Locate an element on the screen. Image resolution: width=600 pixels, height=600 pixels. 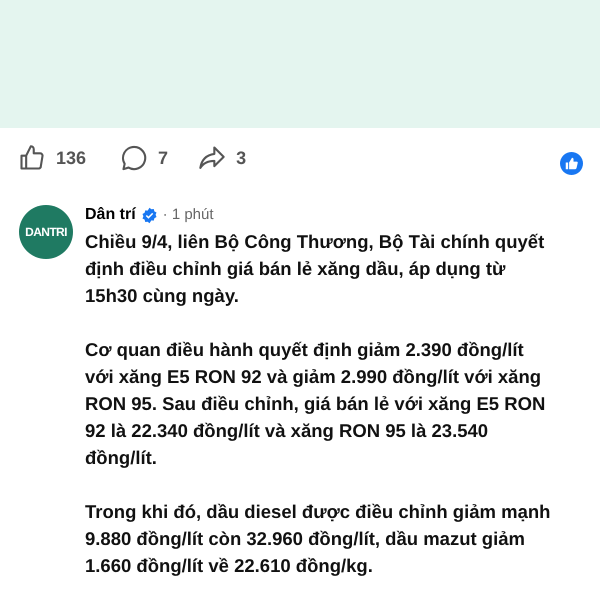
author-name: Dân trí is located at coordinates (110, 215).